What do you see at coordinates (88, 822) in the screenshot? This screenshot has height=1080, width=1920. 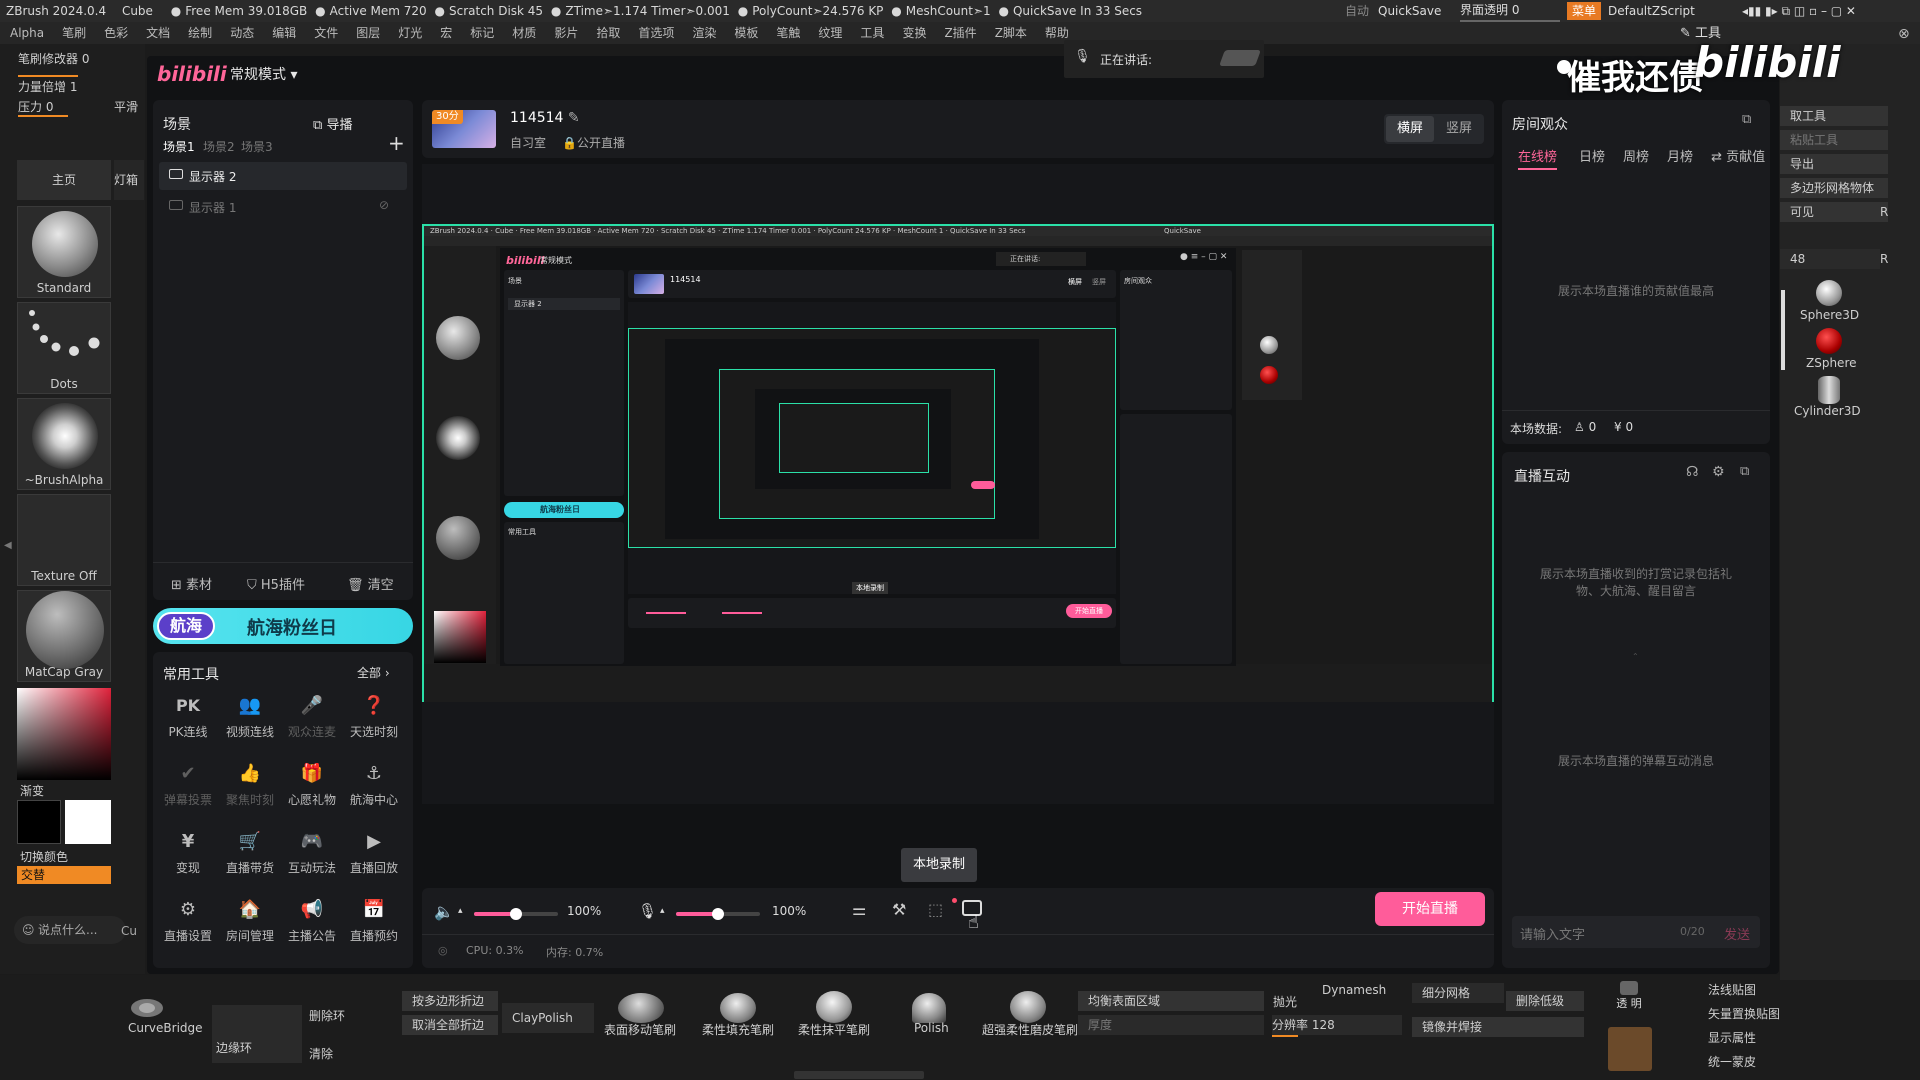 I see `secondary-color-swatch` at bounding box center [88, 822].